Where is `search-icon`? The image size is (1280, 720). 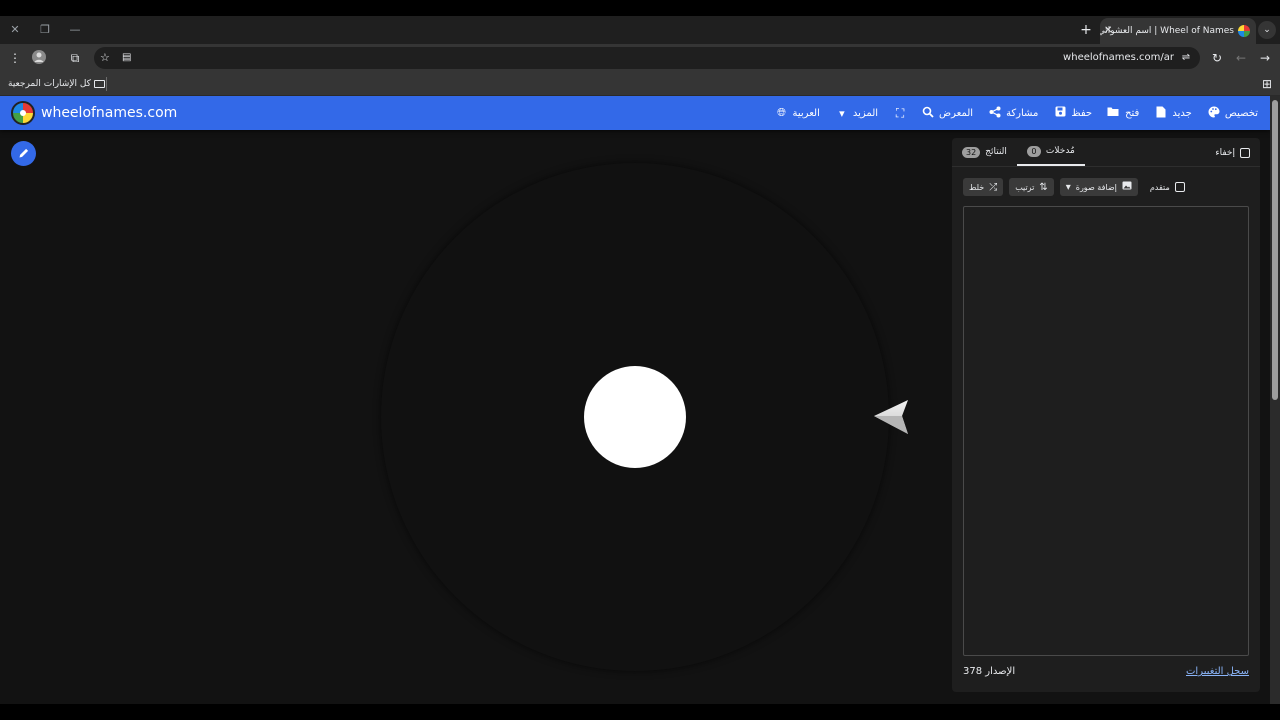 search-icon is located at coordinates (928, 113).